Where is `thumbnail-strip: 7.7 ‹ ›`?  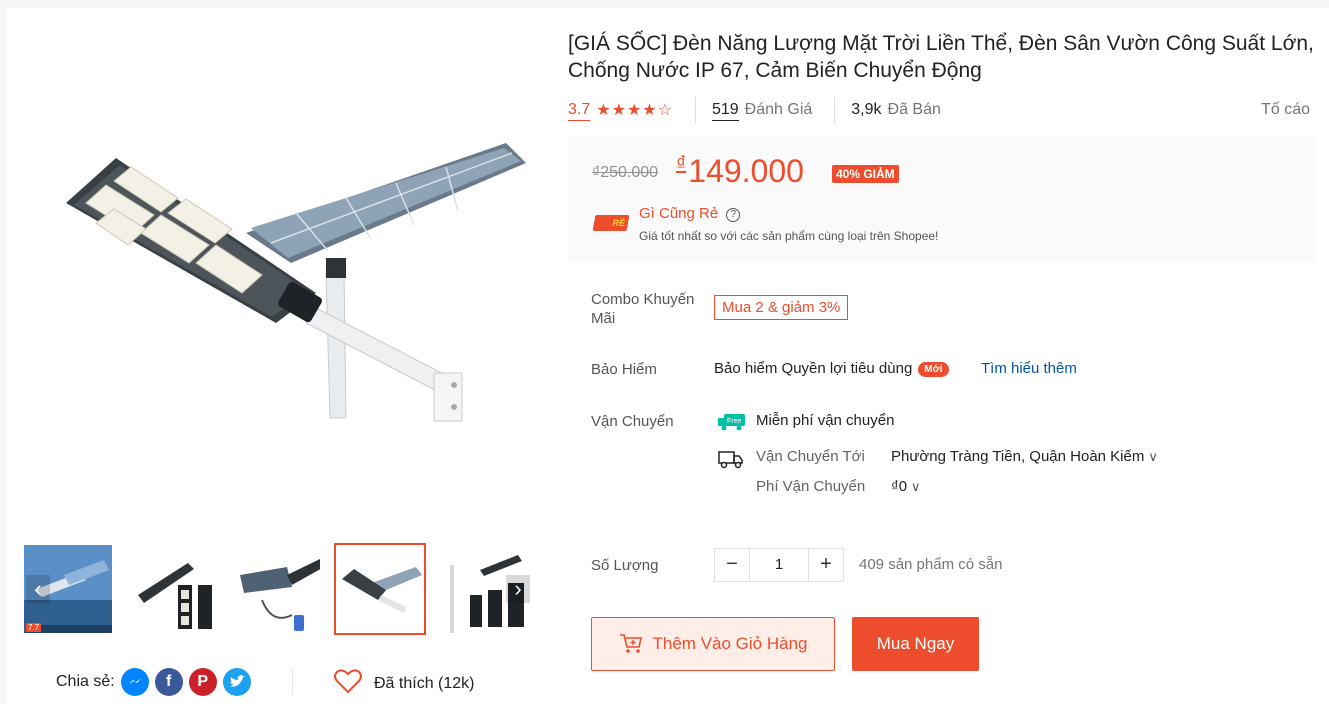
thumbnail-strip: 7.7 ‹ › is located at coordinates (277, 589).